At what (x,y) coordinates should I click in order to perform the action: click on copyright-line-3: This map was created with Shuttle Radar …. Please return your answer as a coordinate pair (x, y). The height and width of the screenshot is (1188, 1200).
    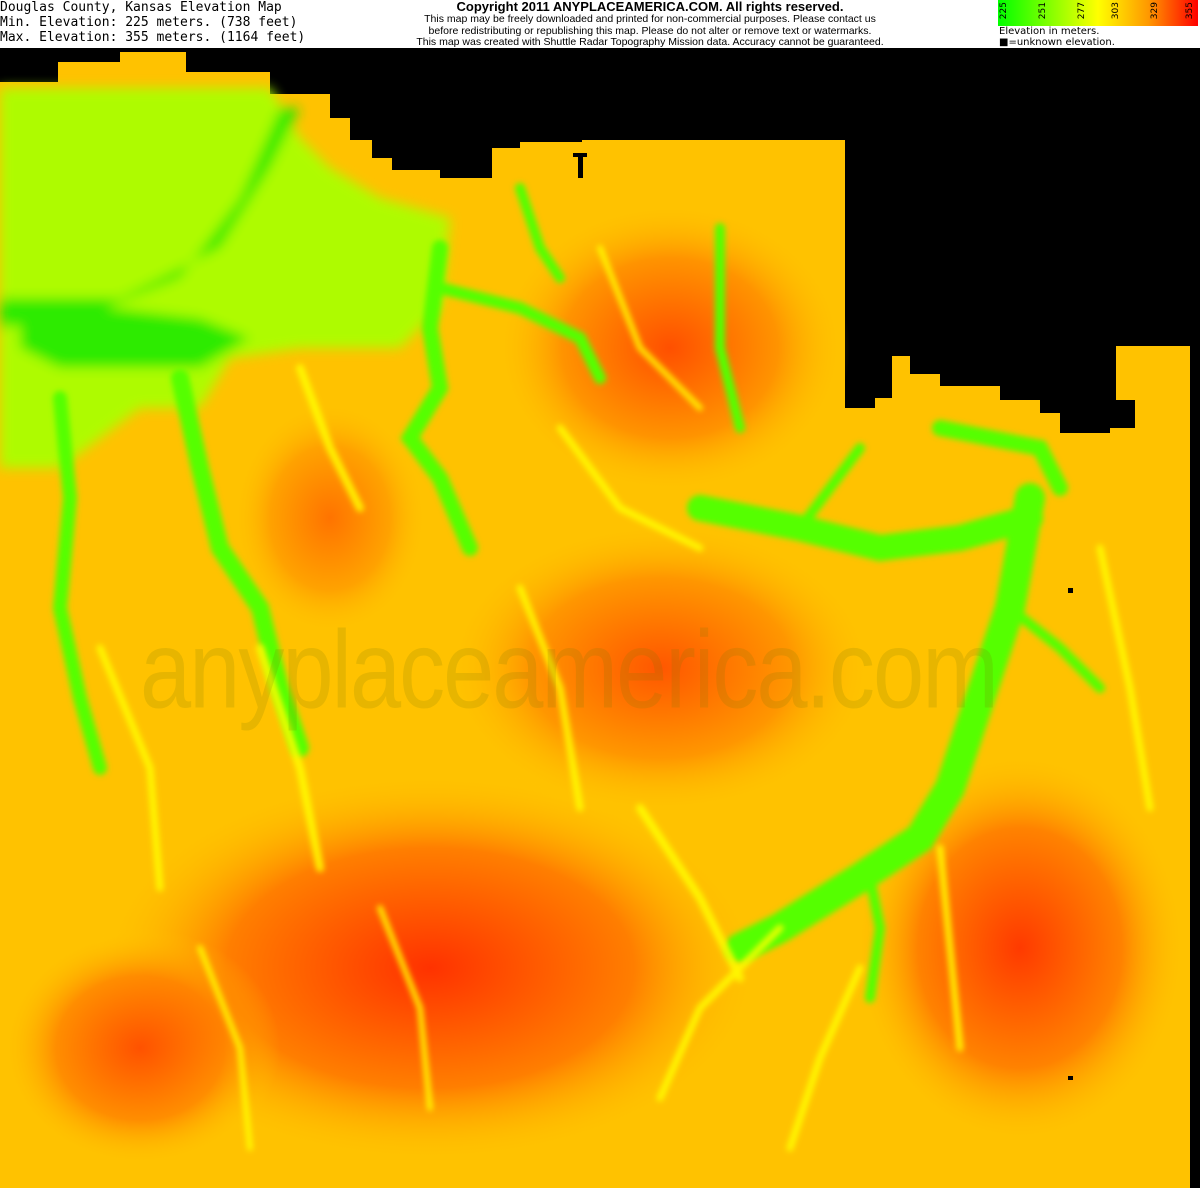
    Looking at the image, I should click on (650, 42).